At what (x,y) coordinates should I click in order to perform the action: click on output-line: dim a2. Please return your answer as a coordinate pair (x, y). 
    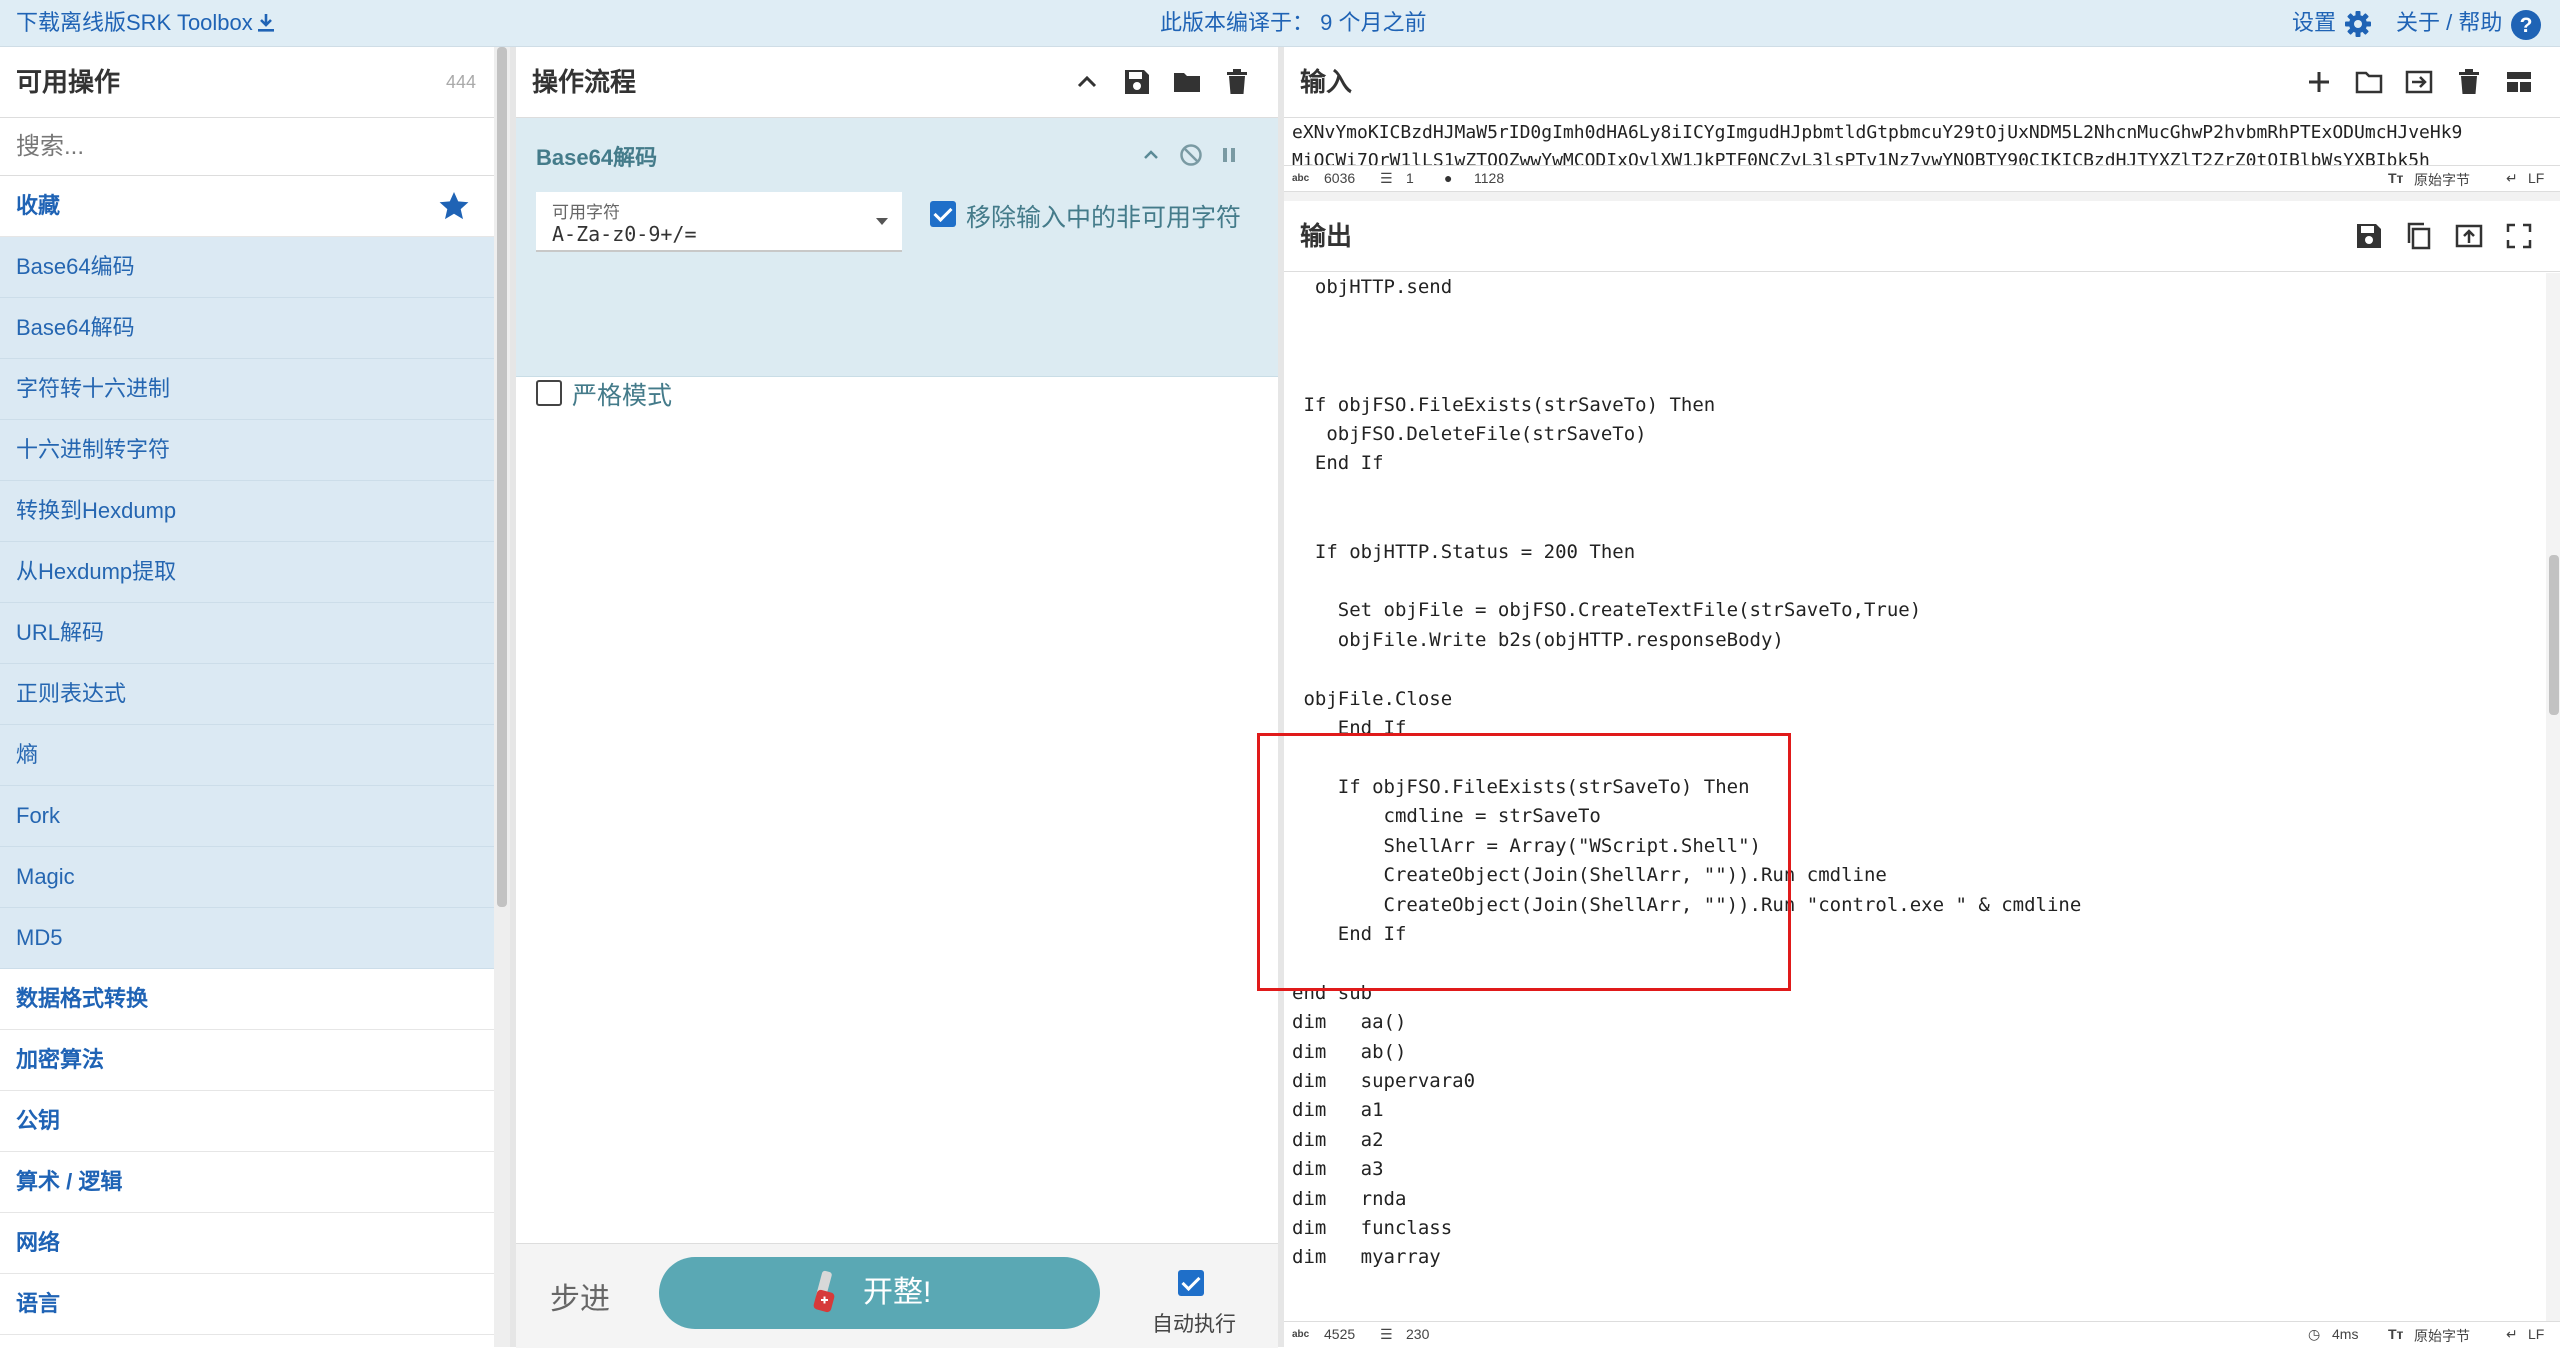
    Looking at the image, I should click on (1338, 1139).